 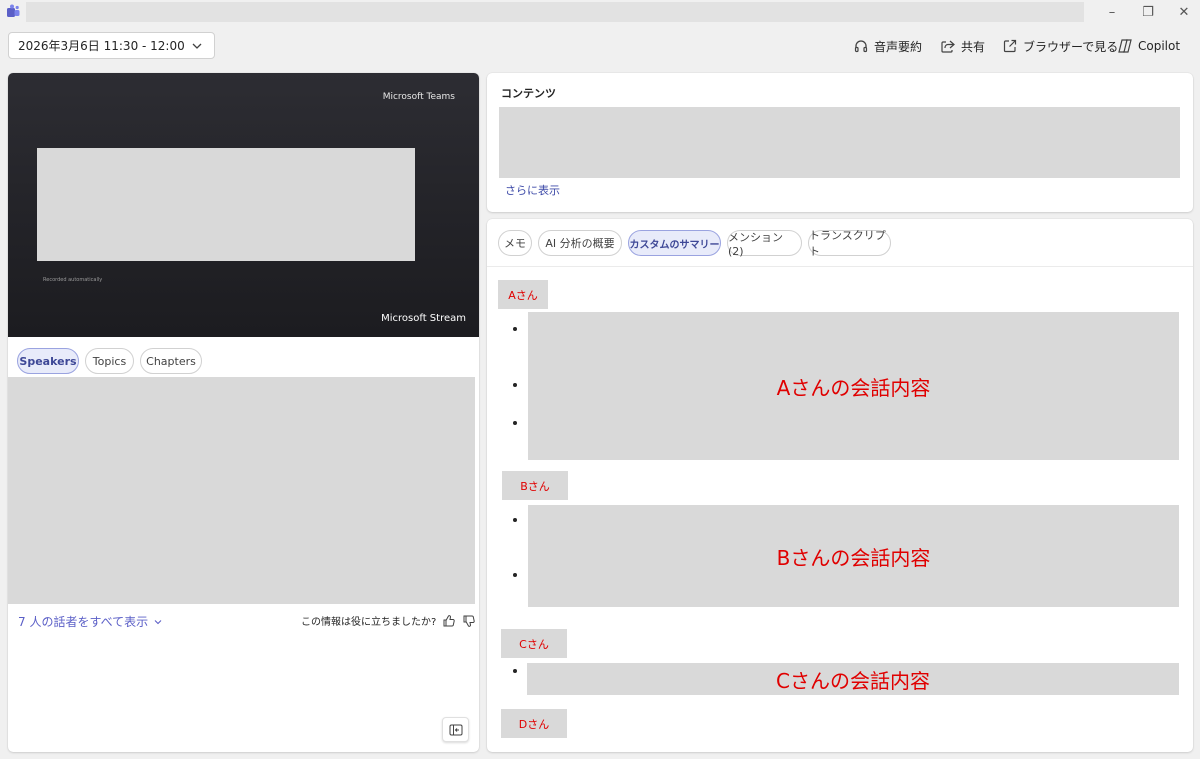 I want to click on panel-collapse-icon, so click(x=455, y=729).